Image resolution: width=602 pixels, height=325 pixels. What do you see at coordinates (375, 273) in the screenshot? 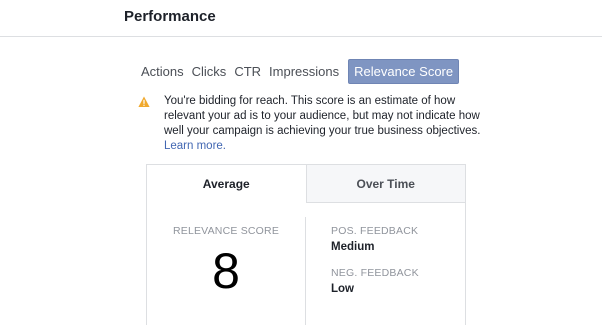
I see `neg-feedback-label: NEG. FEEDBACK` at bounding box center [375, 273].